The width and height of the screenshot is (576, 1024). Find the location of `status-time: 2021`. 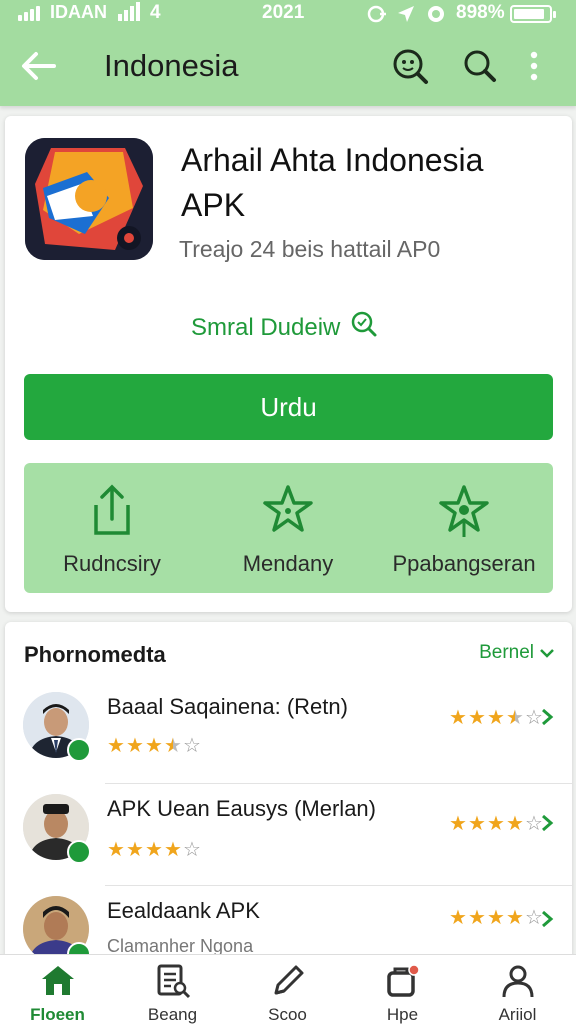

status-time: 2021 is located at coordinates (283, 12).